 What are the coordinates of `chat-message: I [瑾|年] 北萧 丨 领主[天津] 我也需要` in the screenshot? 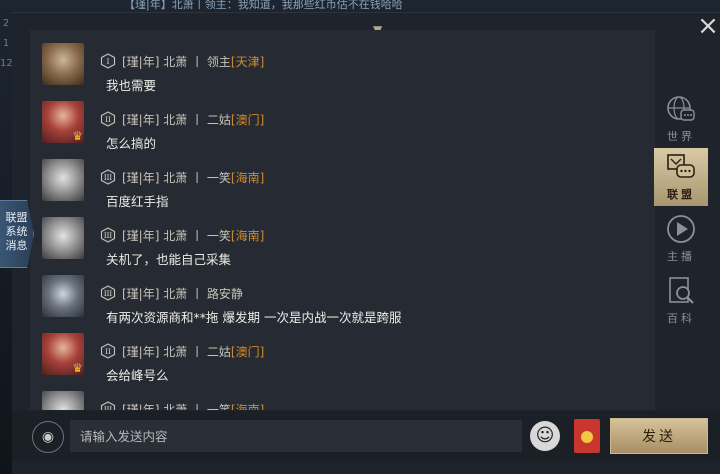 It's located at (342, 69).